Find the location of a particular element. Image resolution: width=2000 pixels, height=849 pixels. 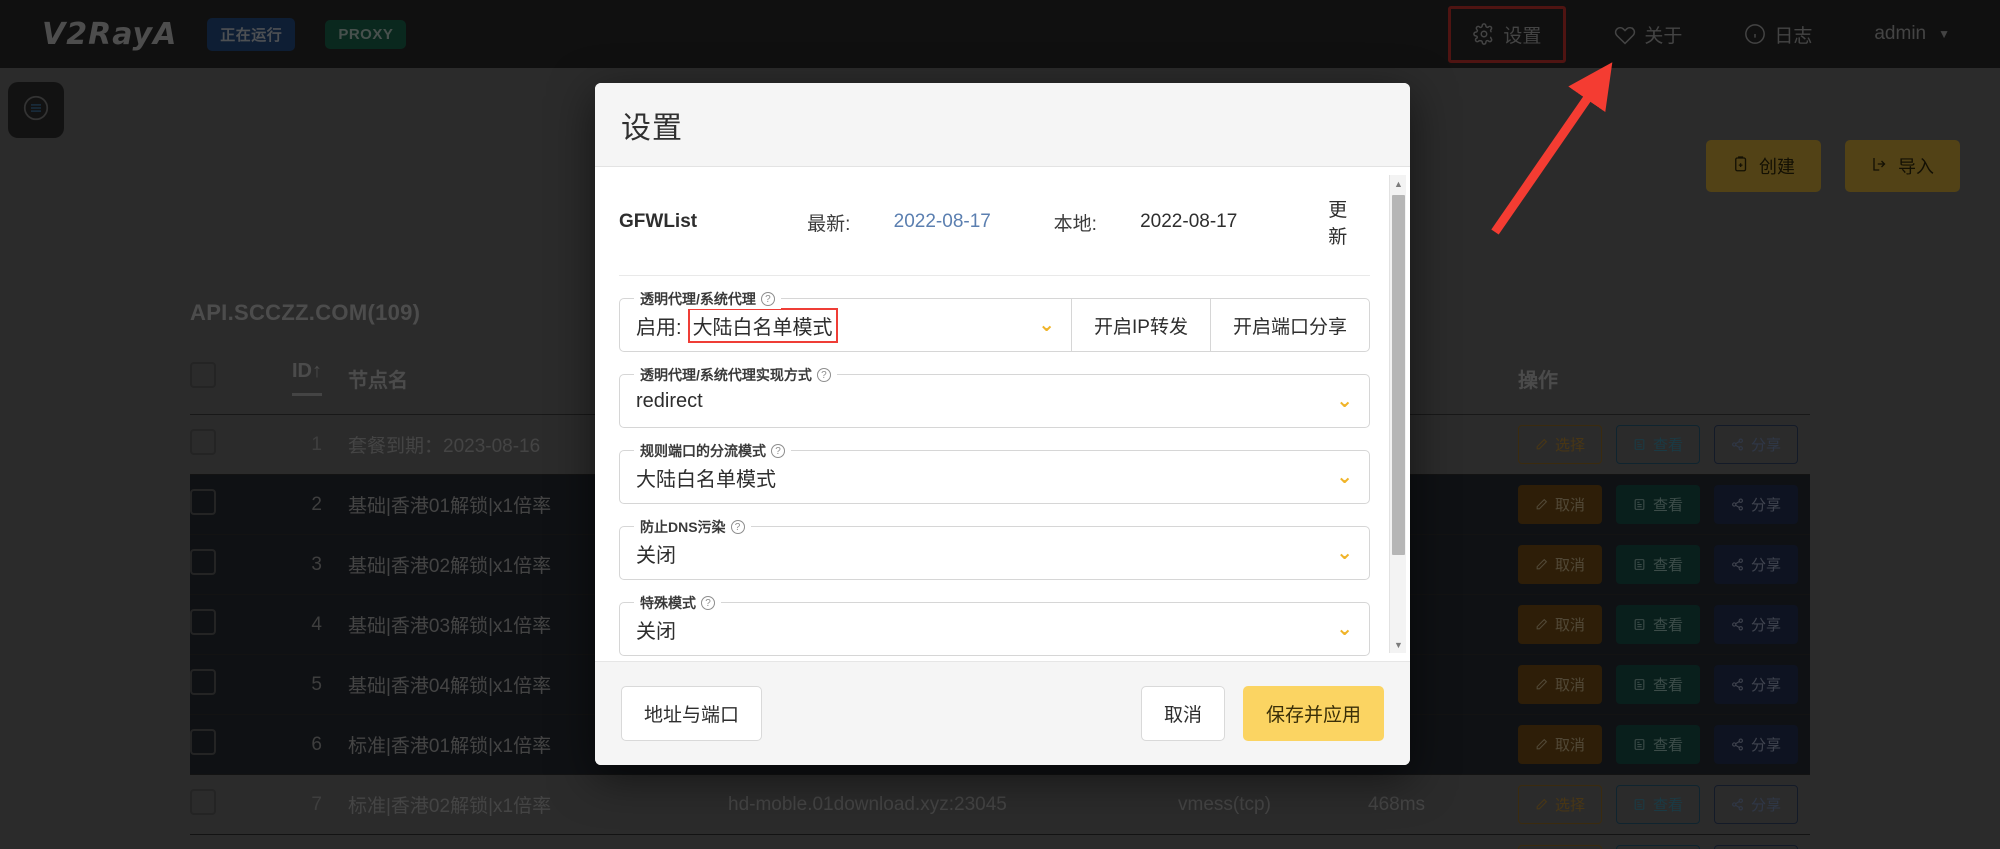

field-select: 关闭 ⌄ is located at coordinates (994, 629).